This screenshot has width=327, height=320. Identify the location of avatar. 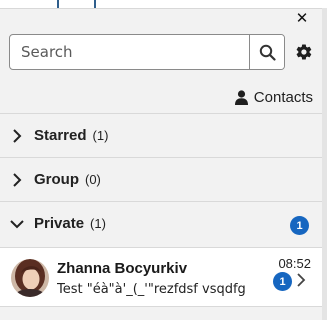
(30, 278).